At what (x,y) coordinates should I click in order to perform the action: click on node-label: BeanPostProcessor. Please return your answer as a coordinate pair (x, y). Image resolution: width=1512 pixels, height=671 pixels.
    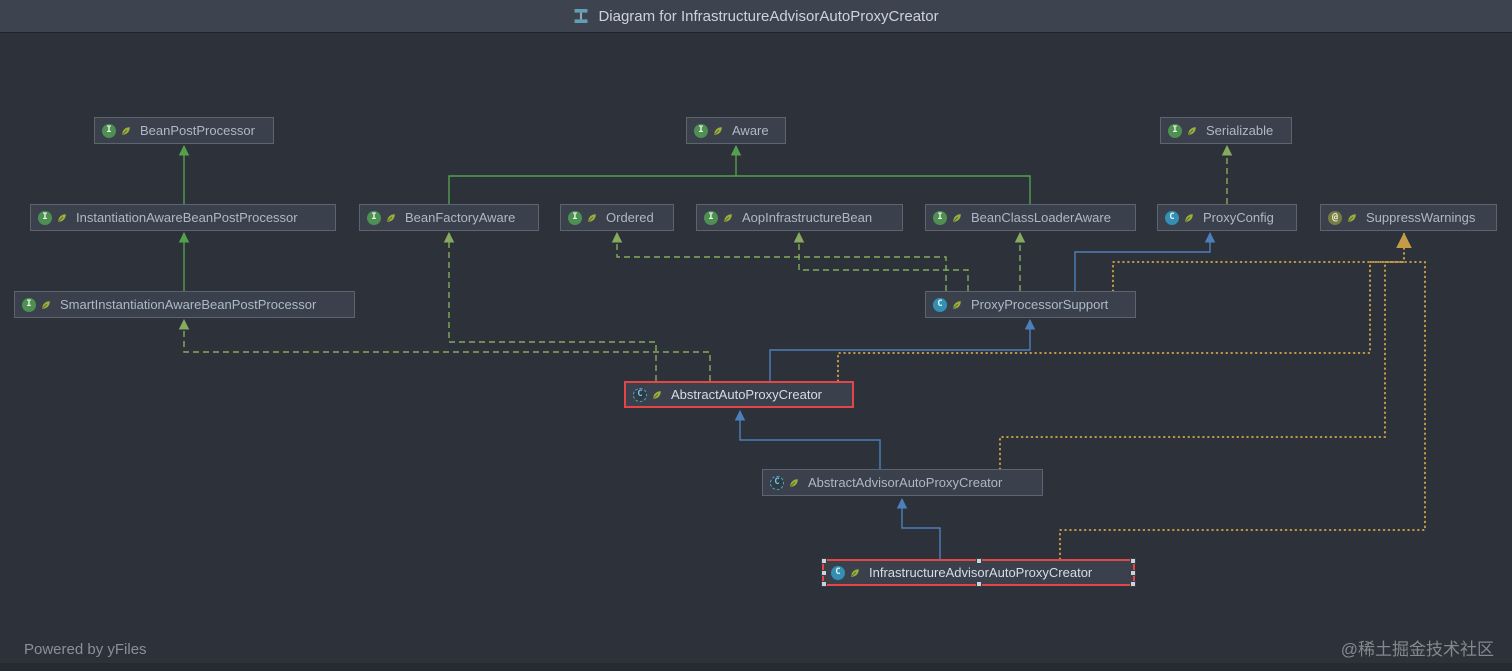
    Looking at the image, I should click on (197, 130).